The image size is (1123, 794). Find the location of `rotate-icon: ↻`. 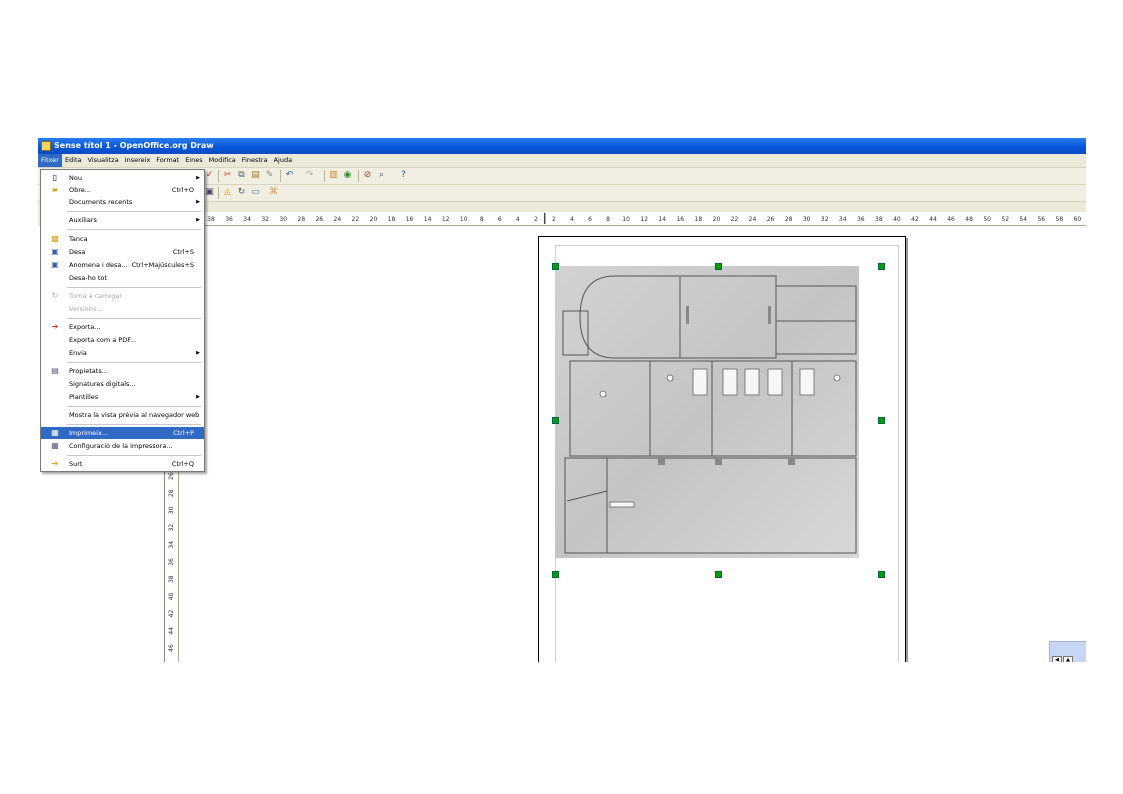

rotate-icon: ↻ is located at coordinates (241, 192).